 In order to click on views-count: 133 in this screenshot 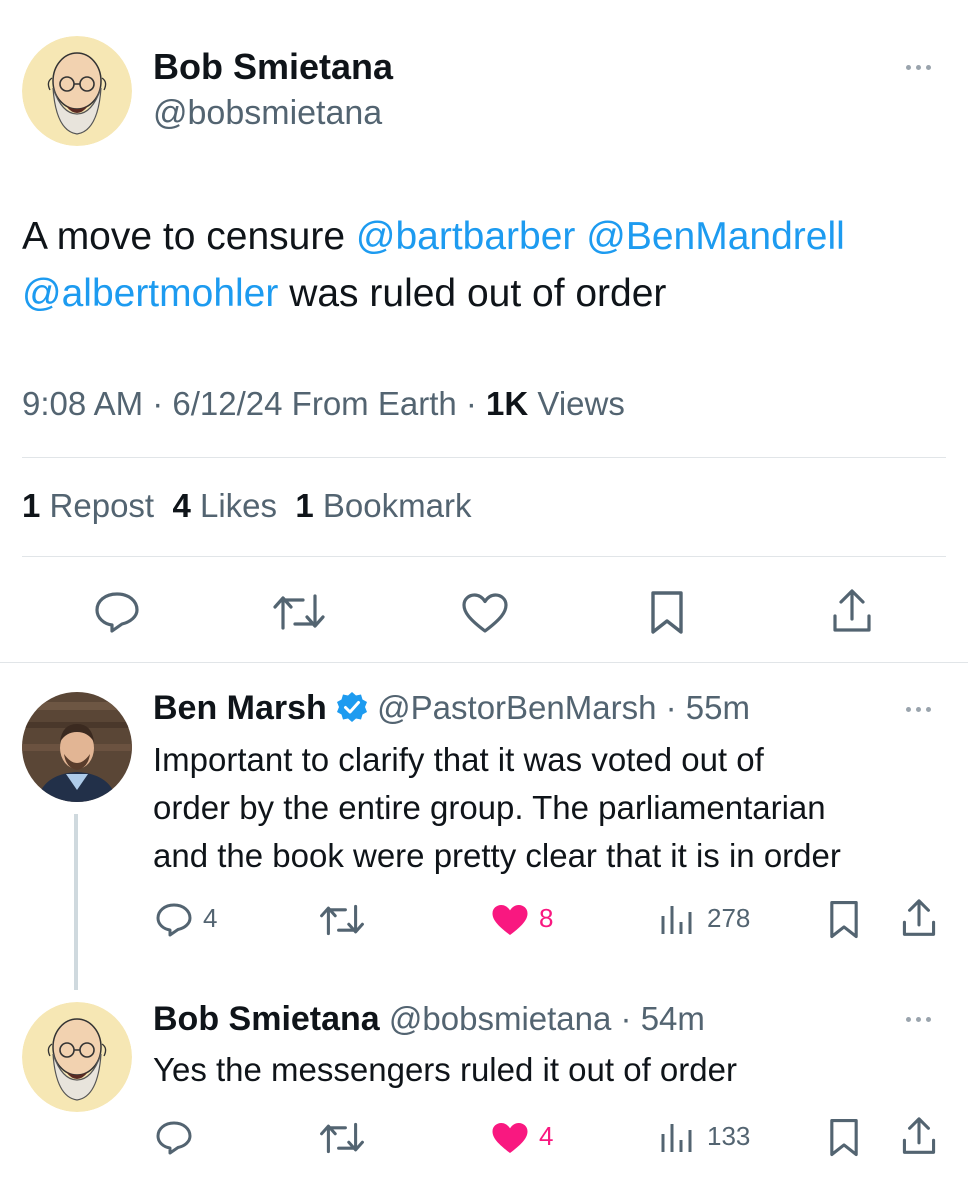, I will do `click(729, 1136)`.